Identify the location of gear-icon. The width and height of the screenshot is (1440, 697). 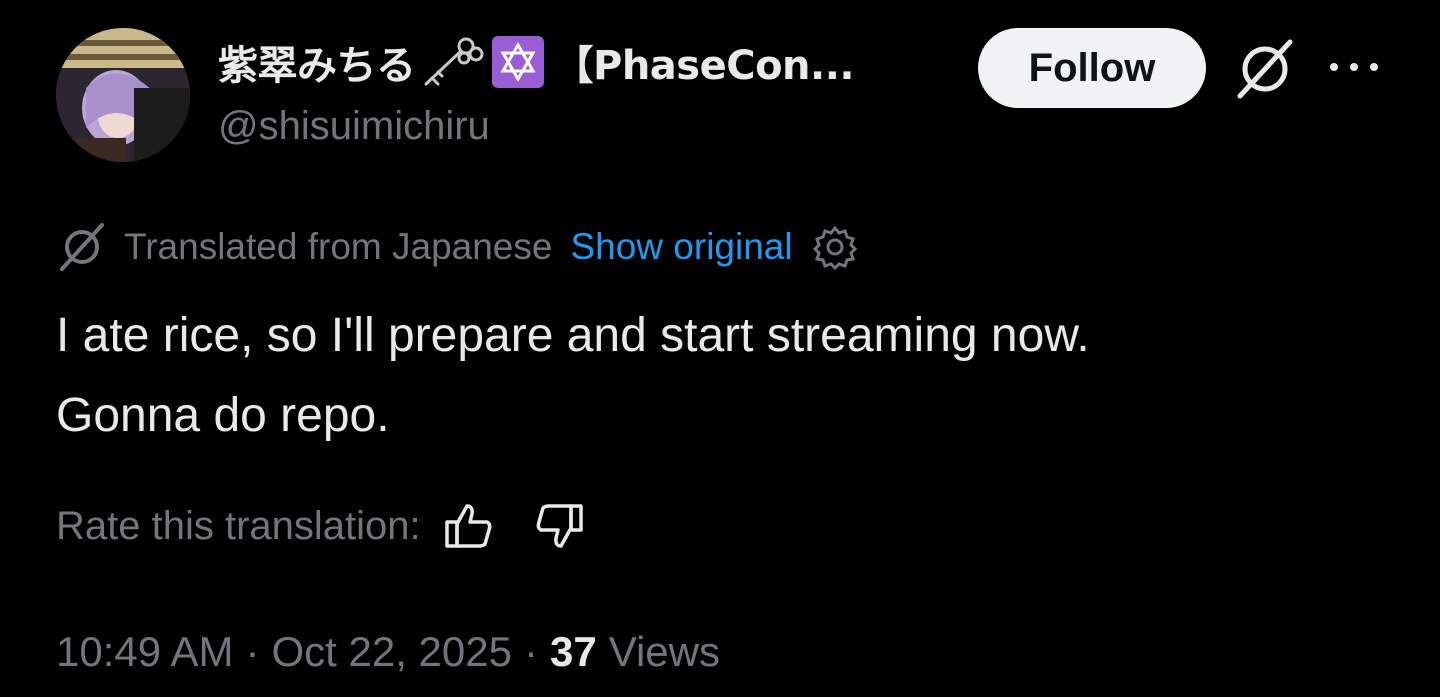
(835, 247).